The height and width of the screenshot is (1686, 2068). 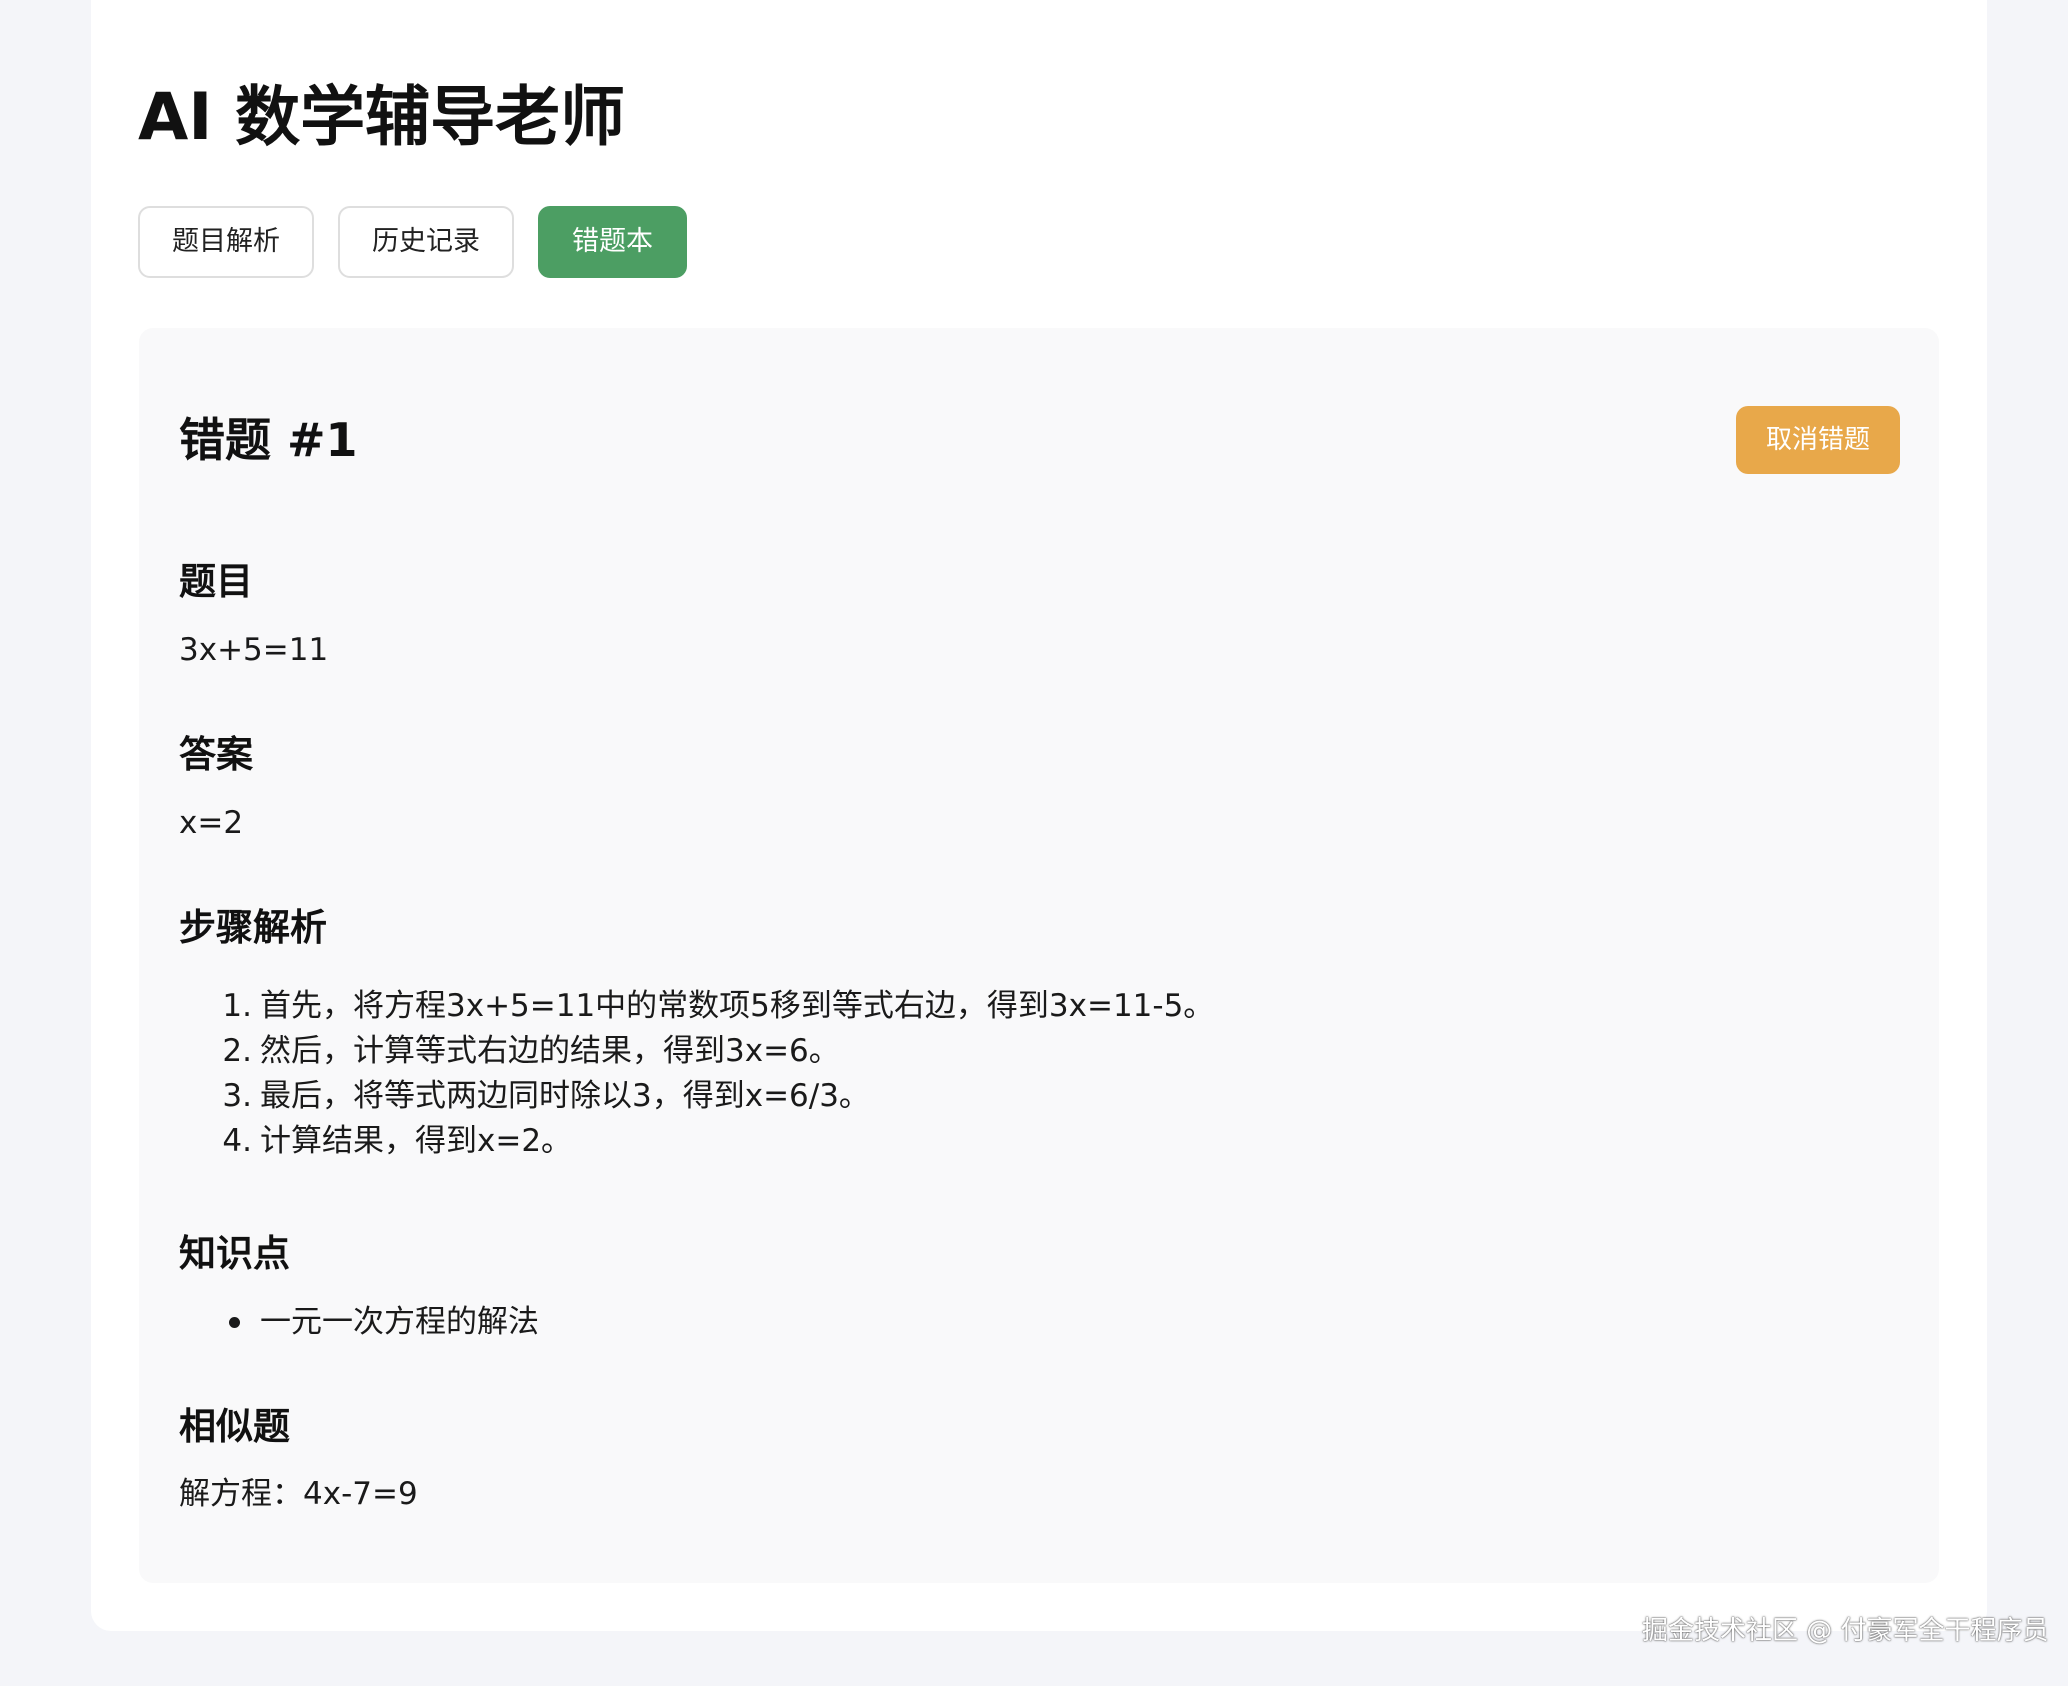 What do you see at coordinates (211, 823) in the screenshot?
I see `answer-text: x=2` at bounding box center [211, 823].